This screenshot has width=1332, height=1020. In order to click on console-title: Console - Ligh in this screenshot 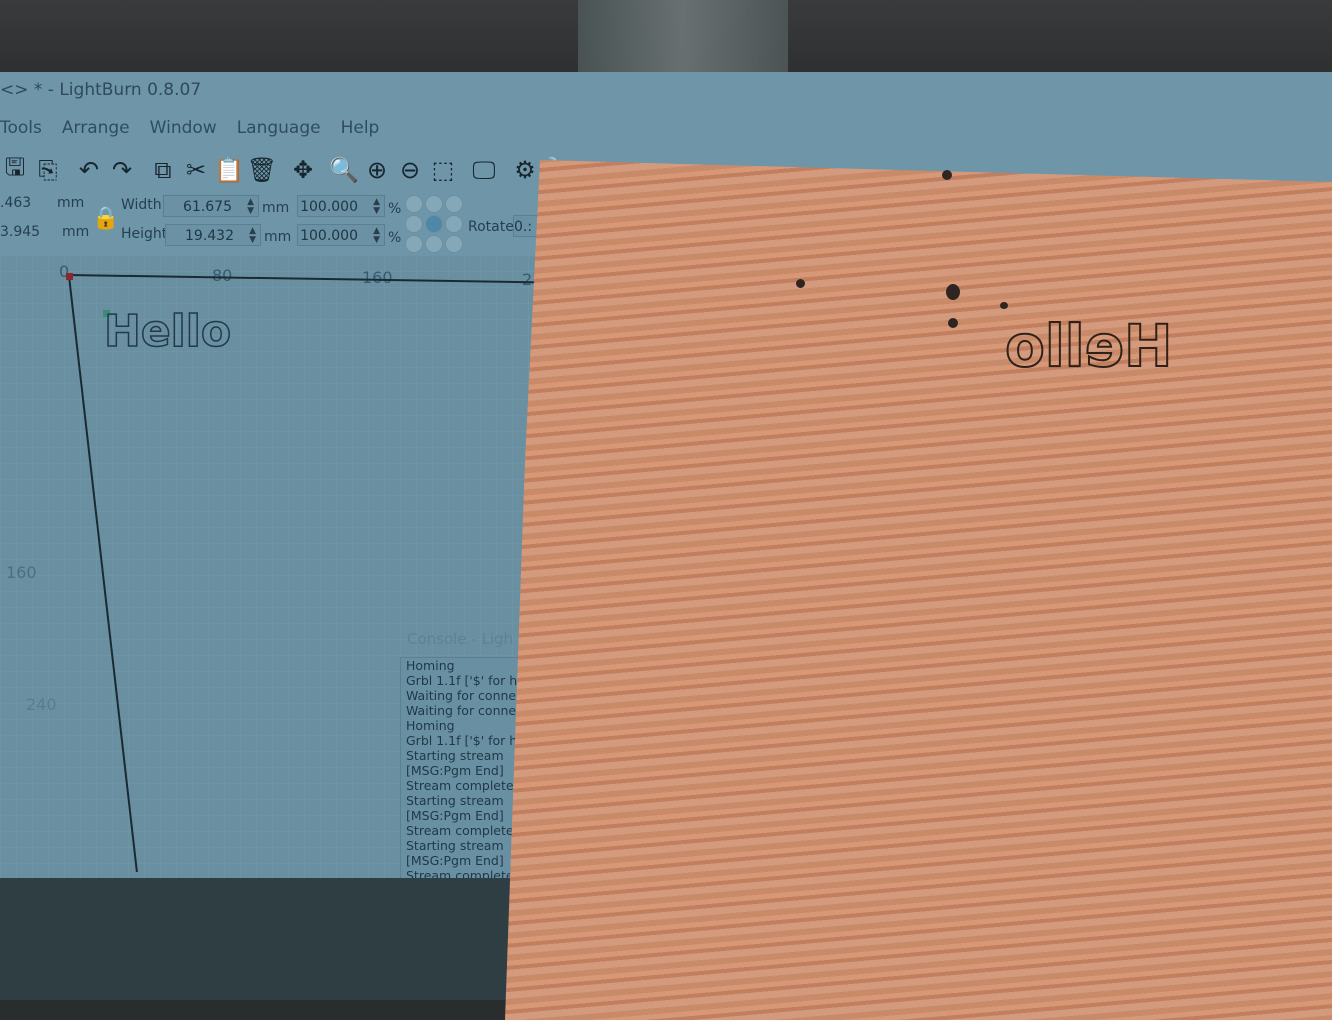, I will do `click(460, 639)`.